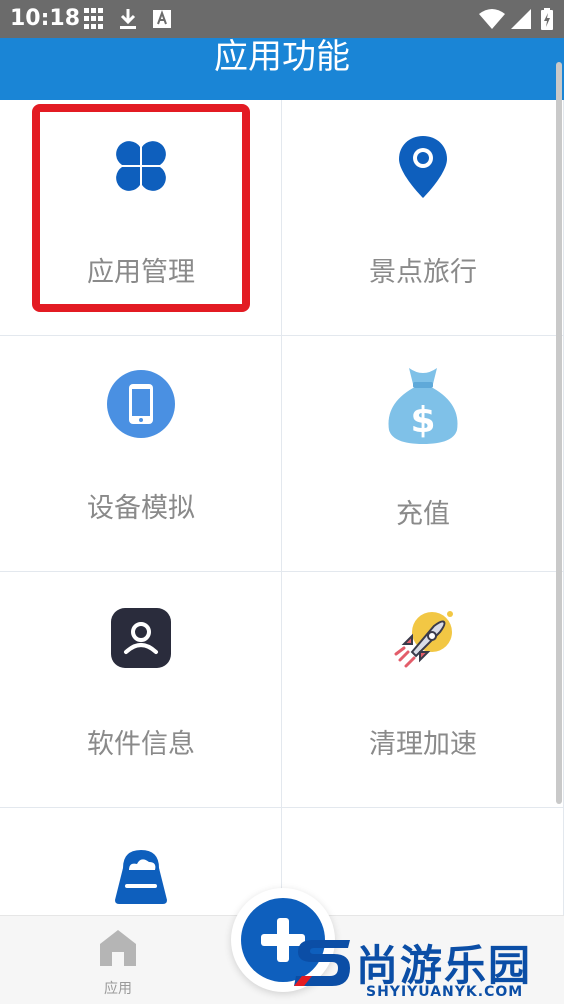 Image resolution: width=564 pixels, height=1004 pixels. Describe the element at coordinates (162, 19) in the screenshot. I see `a-notification-icon` at that location.